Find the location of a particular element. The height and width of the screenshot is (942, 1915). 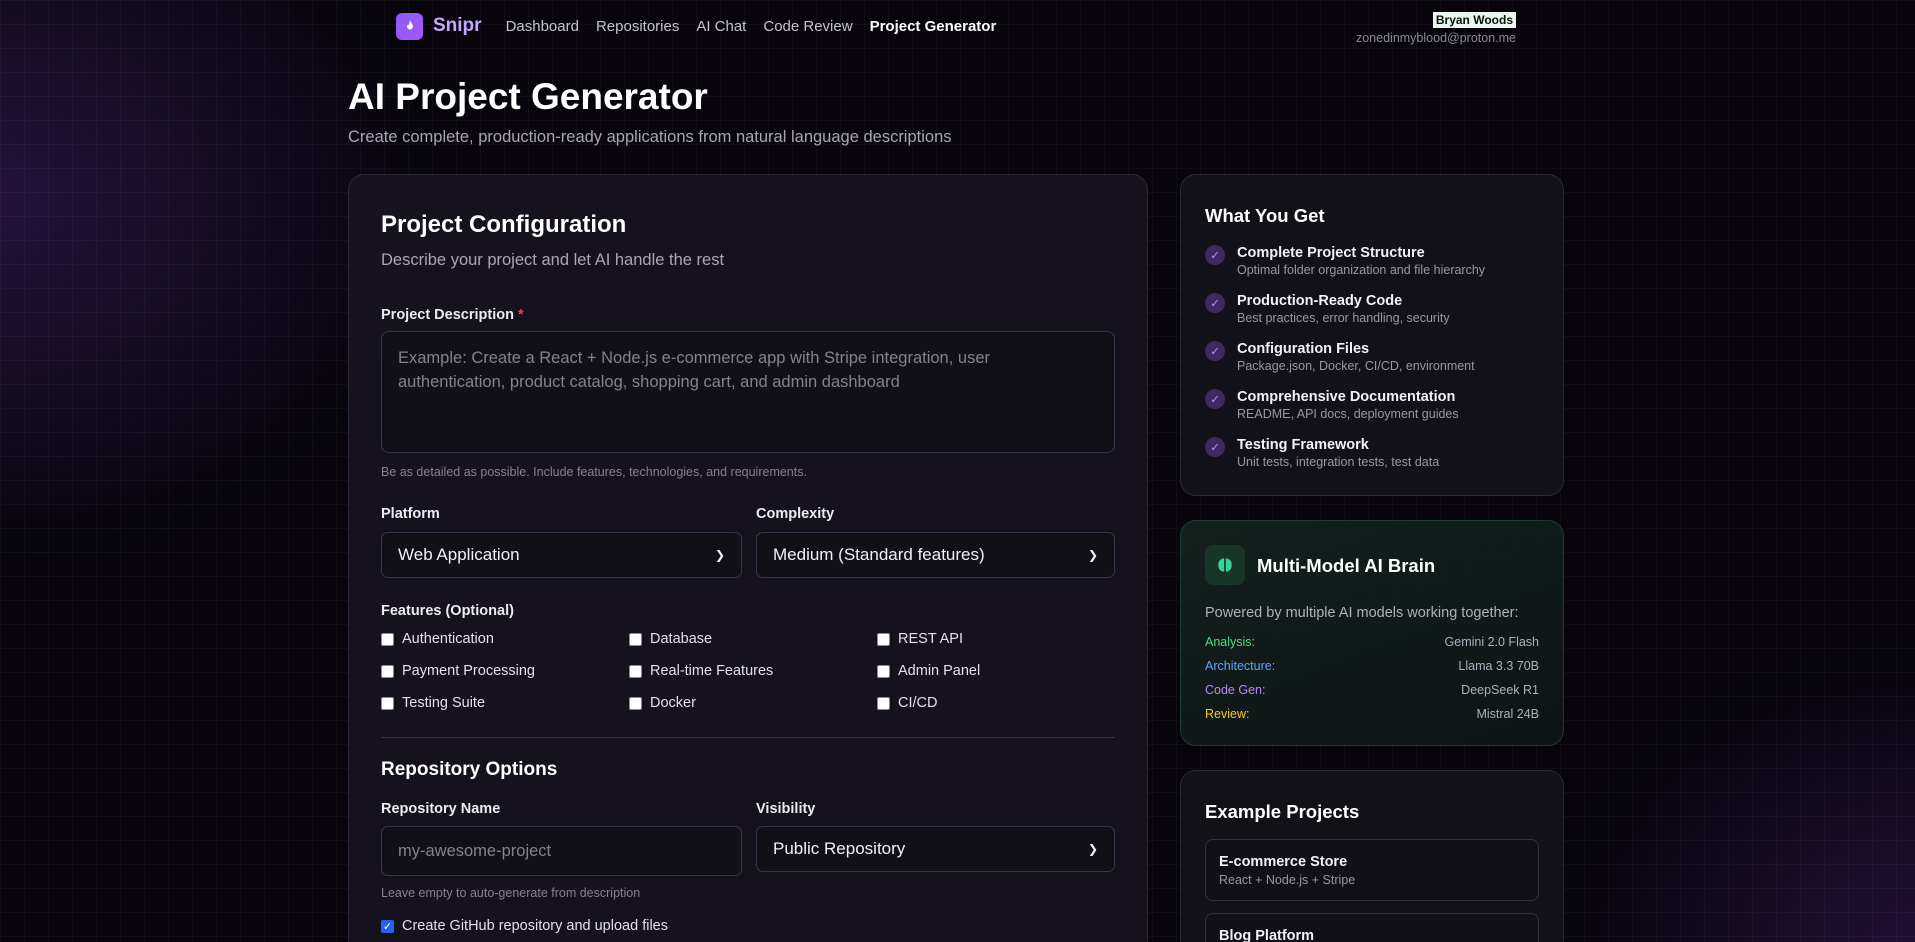

feature-label: REST API is located at coordinates (931, 639).